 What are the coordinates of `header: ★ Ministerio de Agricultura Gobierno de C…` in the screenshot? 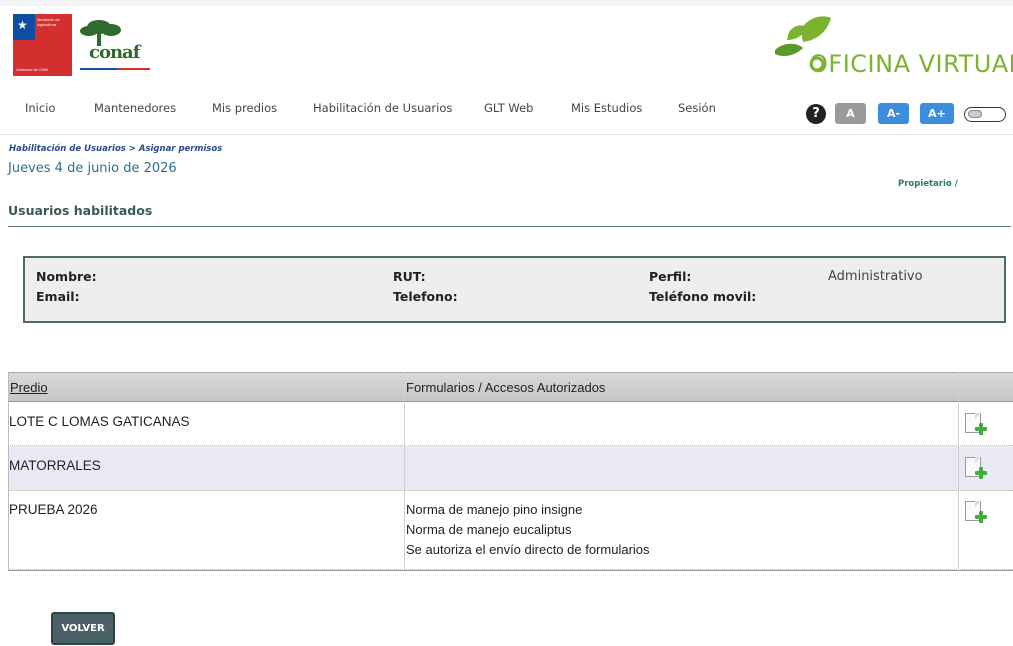 It's located at (506, 48).